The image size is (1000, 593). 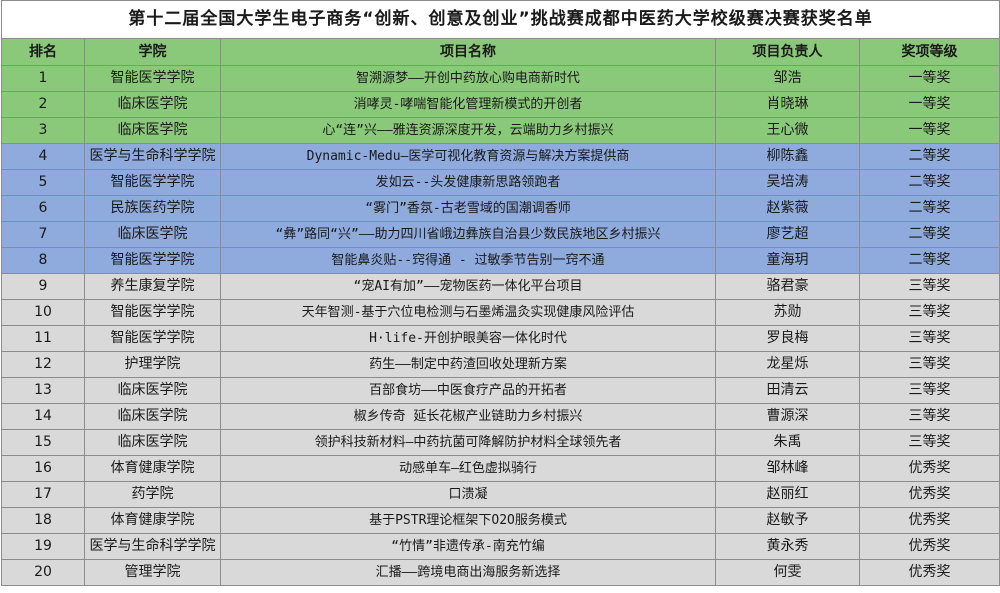 I want to click on cell-project: 消哮灵-哮喘智能化管理新模式的开创者, so click(x=468, y=104).